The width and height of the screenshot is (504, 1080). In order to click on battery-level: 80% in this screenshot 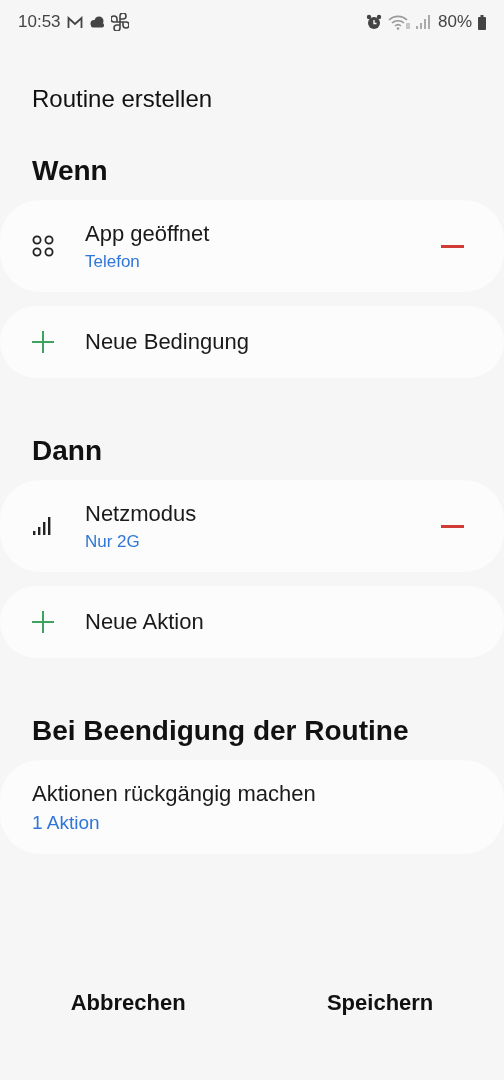, I will do `click(454, 22)`.